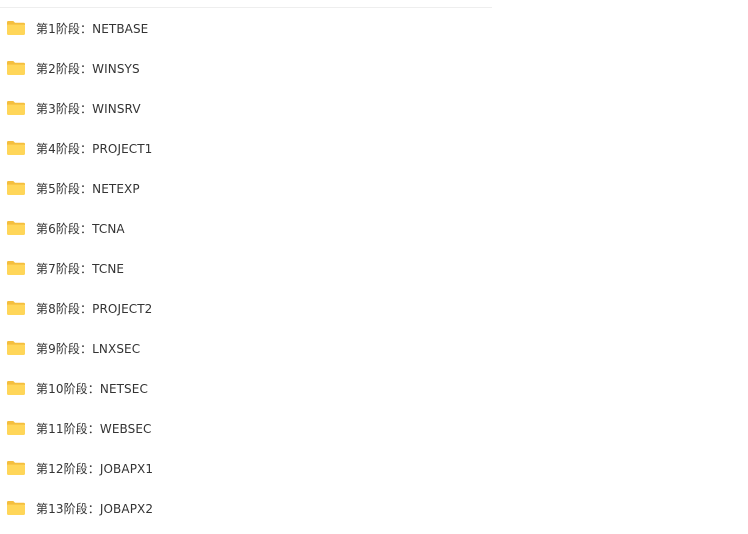 The height and width of the screenshot is (534, 748). Describe the element at coordinates (92, 388) in the screenshot. I see `folder-name: 第10阶段：NETSEC` at that location.